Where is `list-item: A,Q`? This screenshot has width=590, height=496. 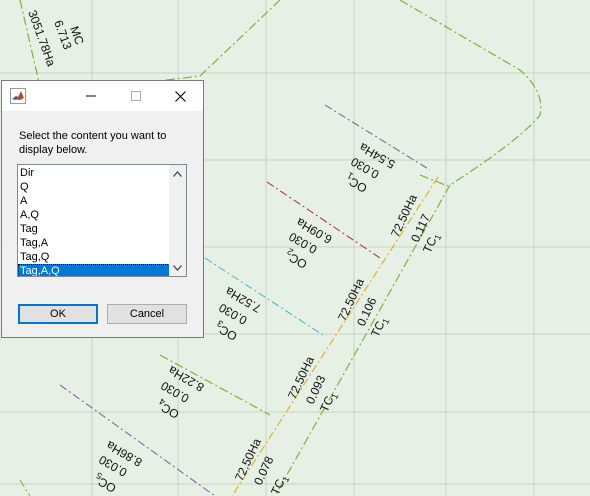
list-item: A,Q is located at coordinates (94, 215).